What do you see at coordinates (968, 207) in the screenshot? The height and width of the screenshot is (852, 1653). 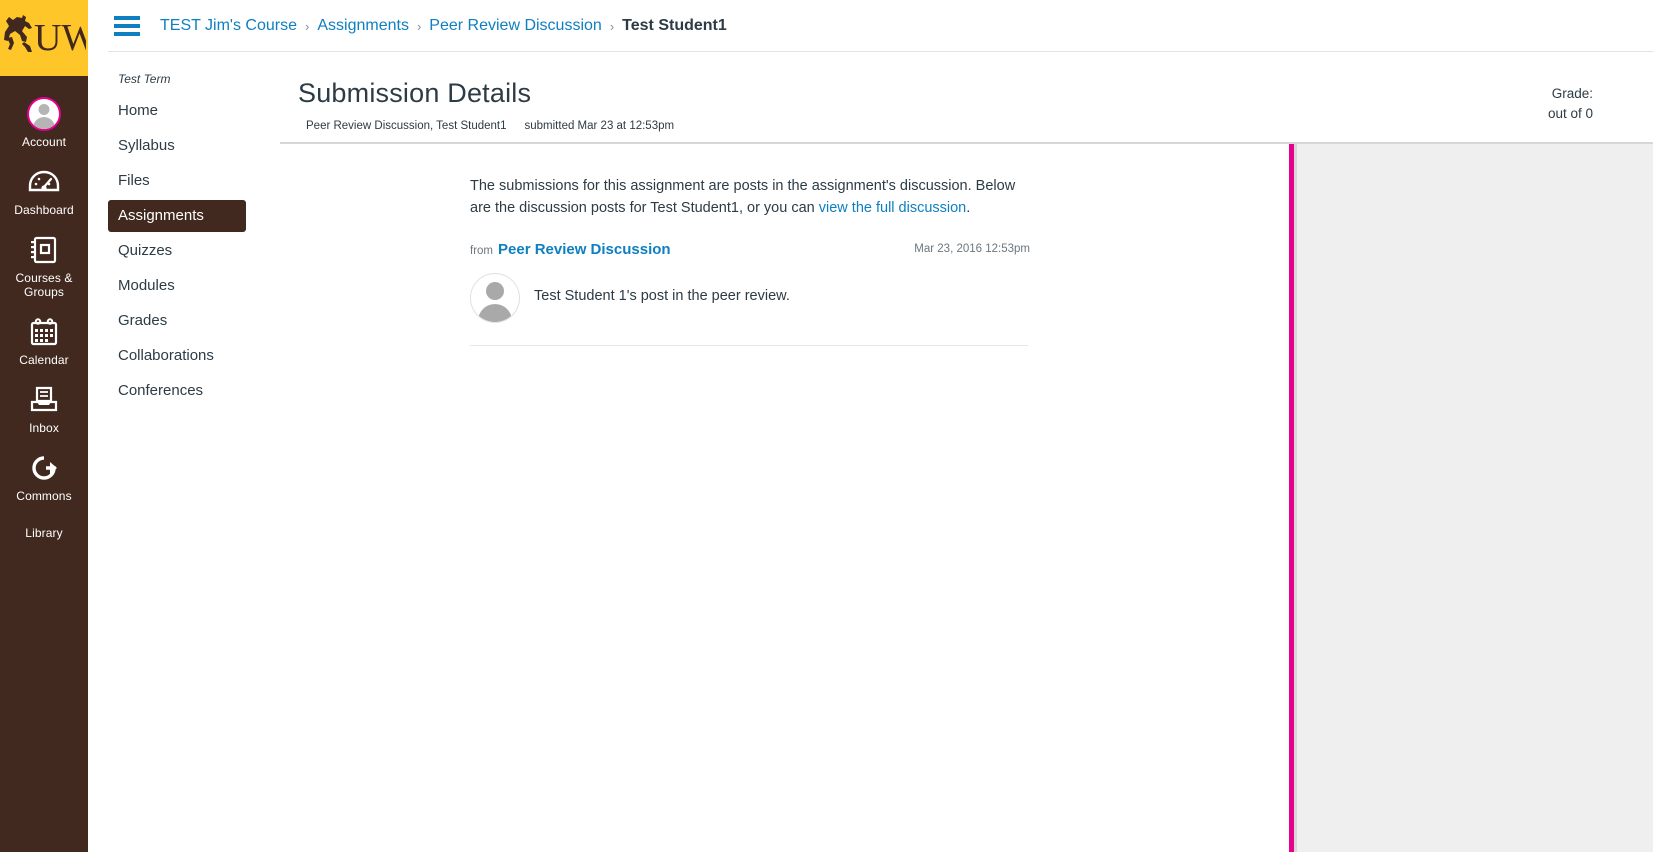 I see `intro-text-part-2: .` at bounding box center [968, 207].